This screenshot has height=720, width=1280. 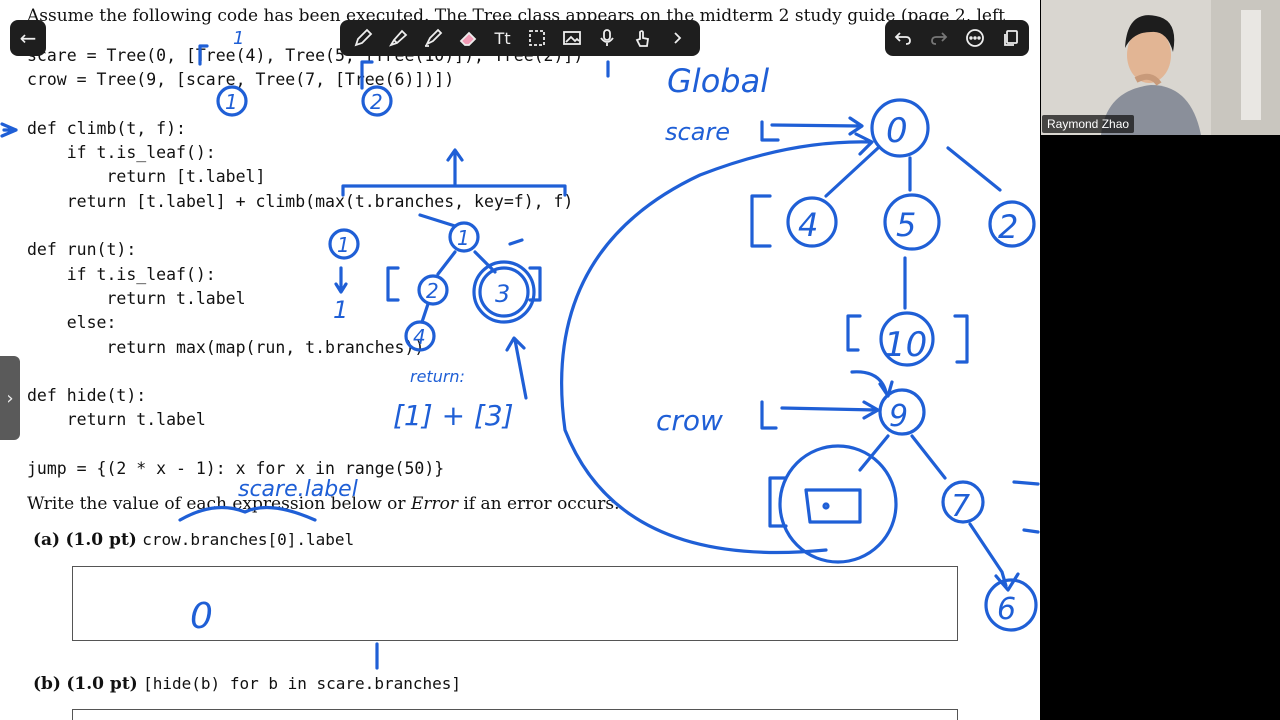 What do you see at coordinates (957, 38) in the screenshot?
I see `history-toolbar` at bounding box center [957, 38].